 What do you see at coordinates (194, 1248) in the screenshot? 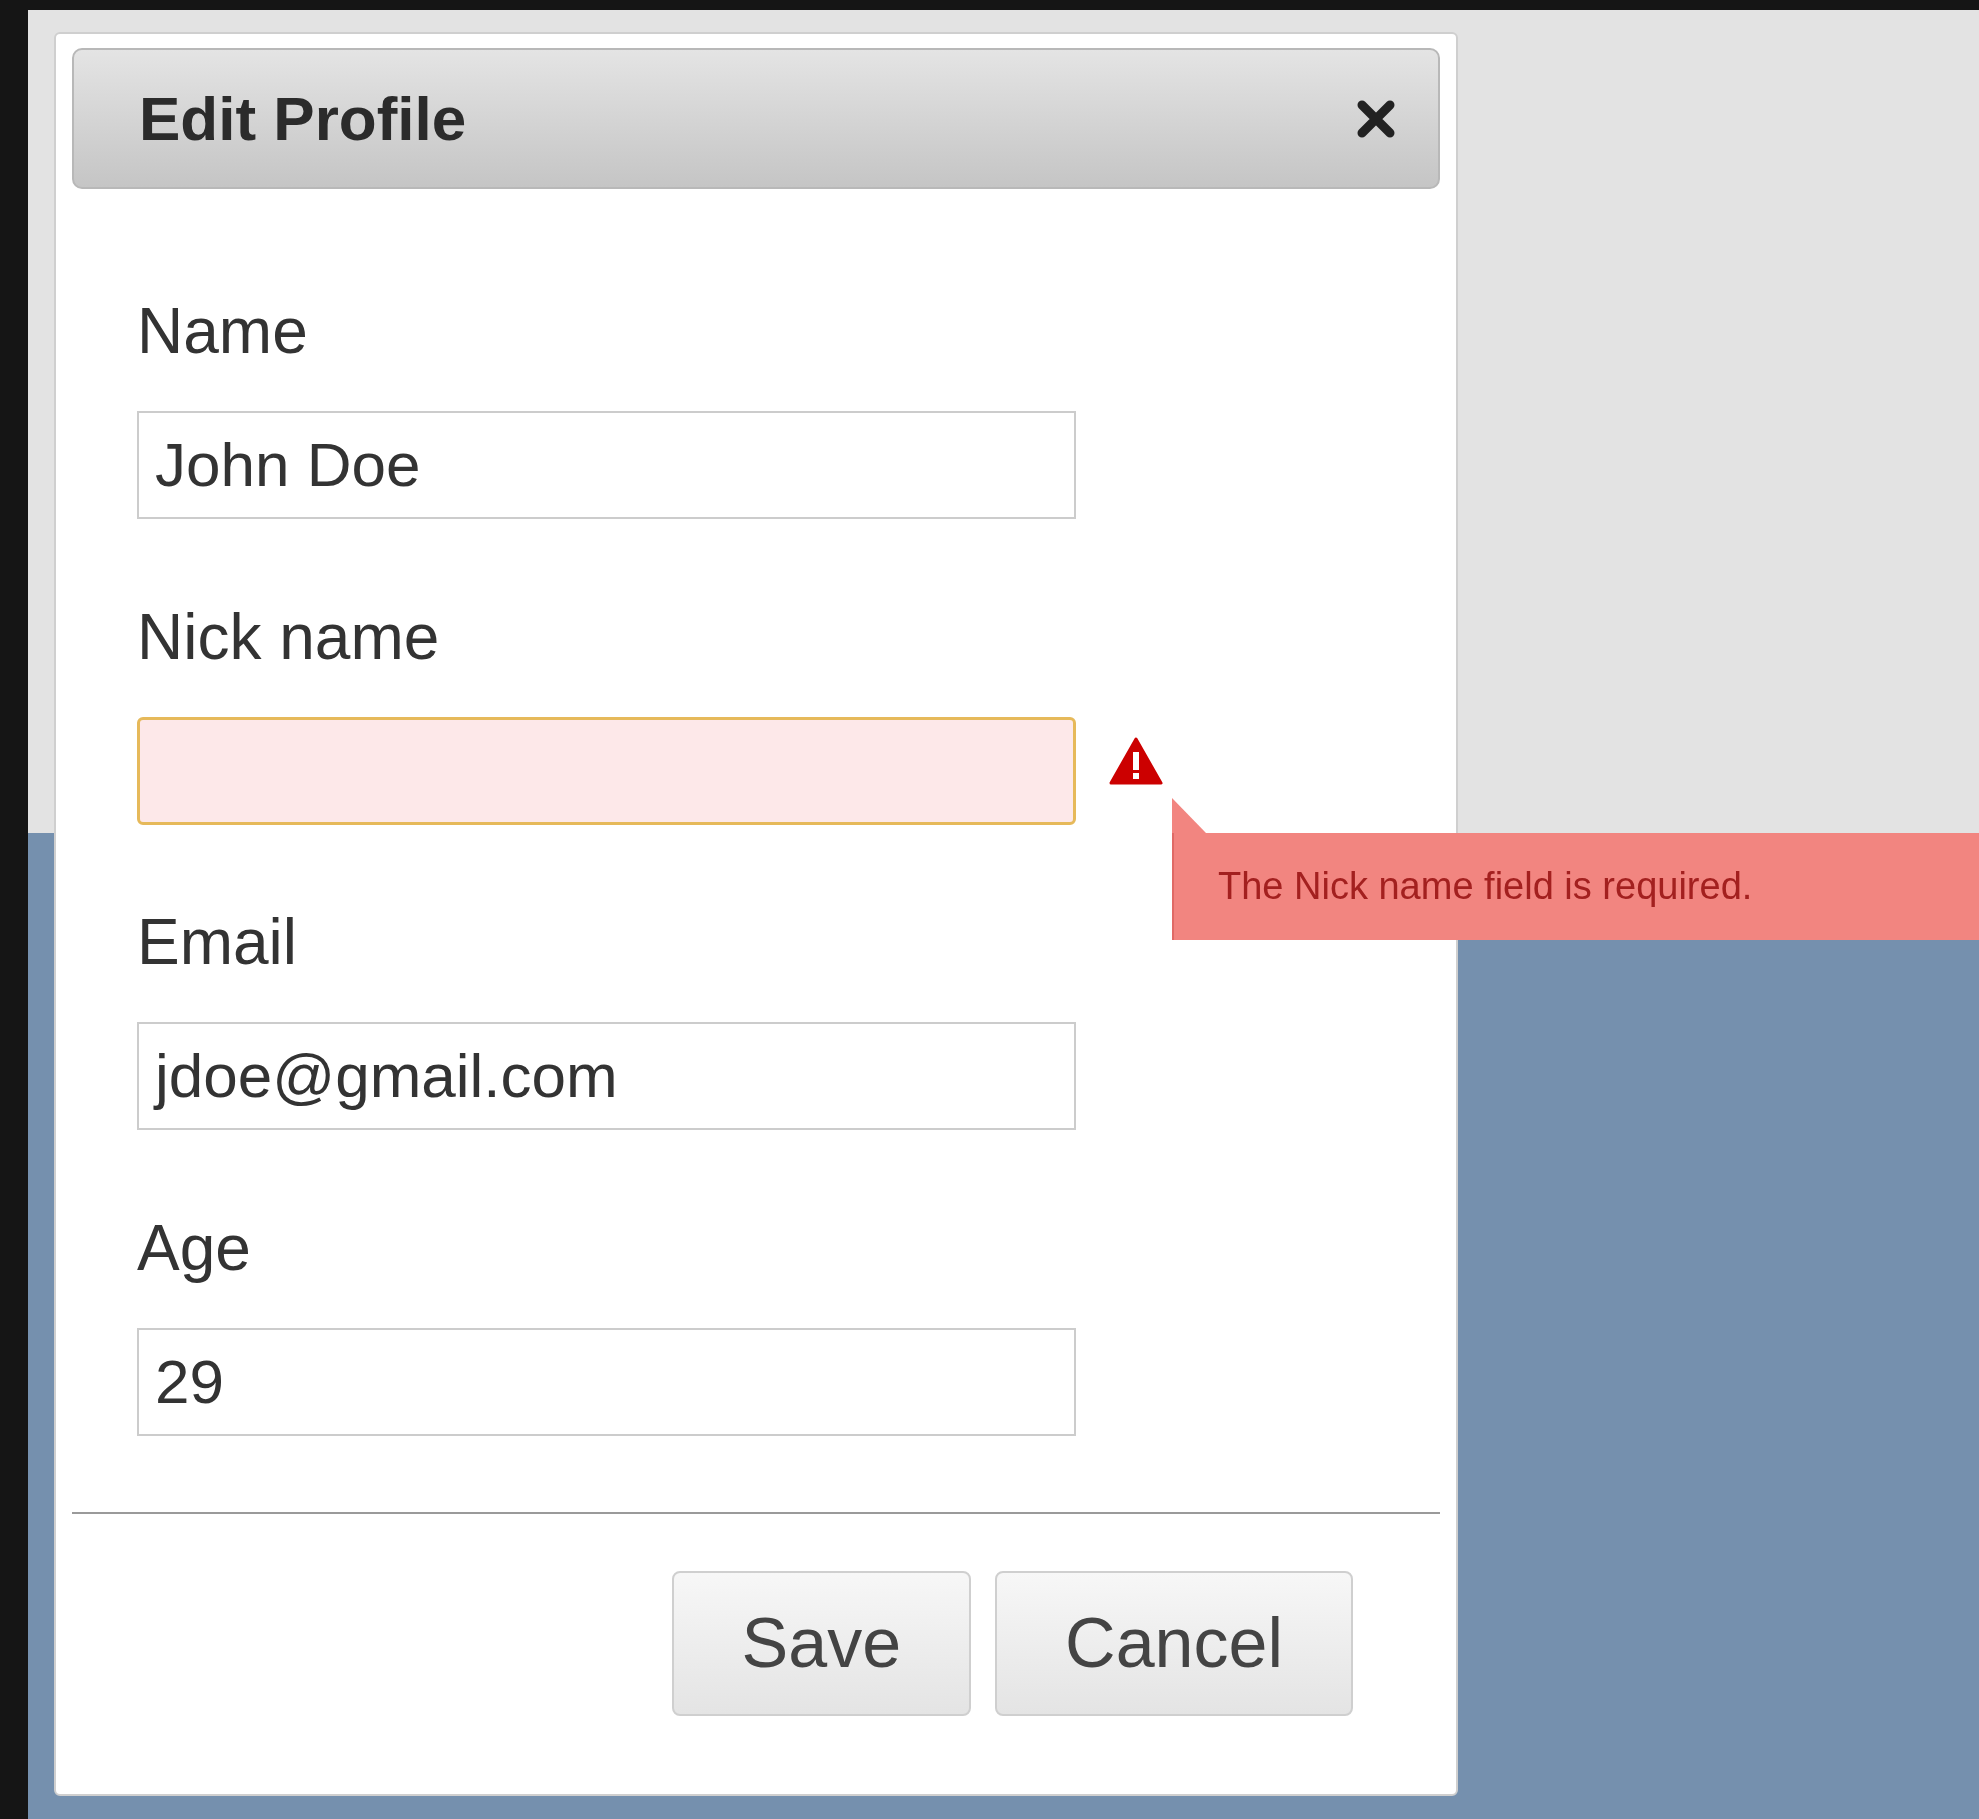
I see `field-label: Age` at bounding box center [194, 1248].